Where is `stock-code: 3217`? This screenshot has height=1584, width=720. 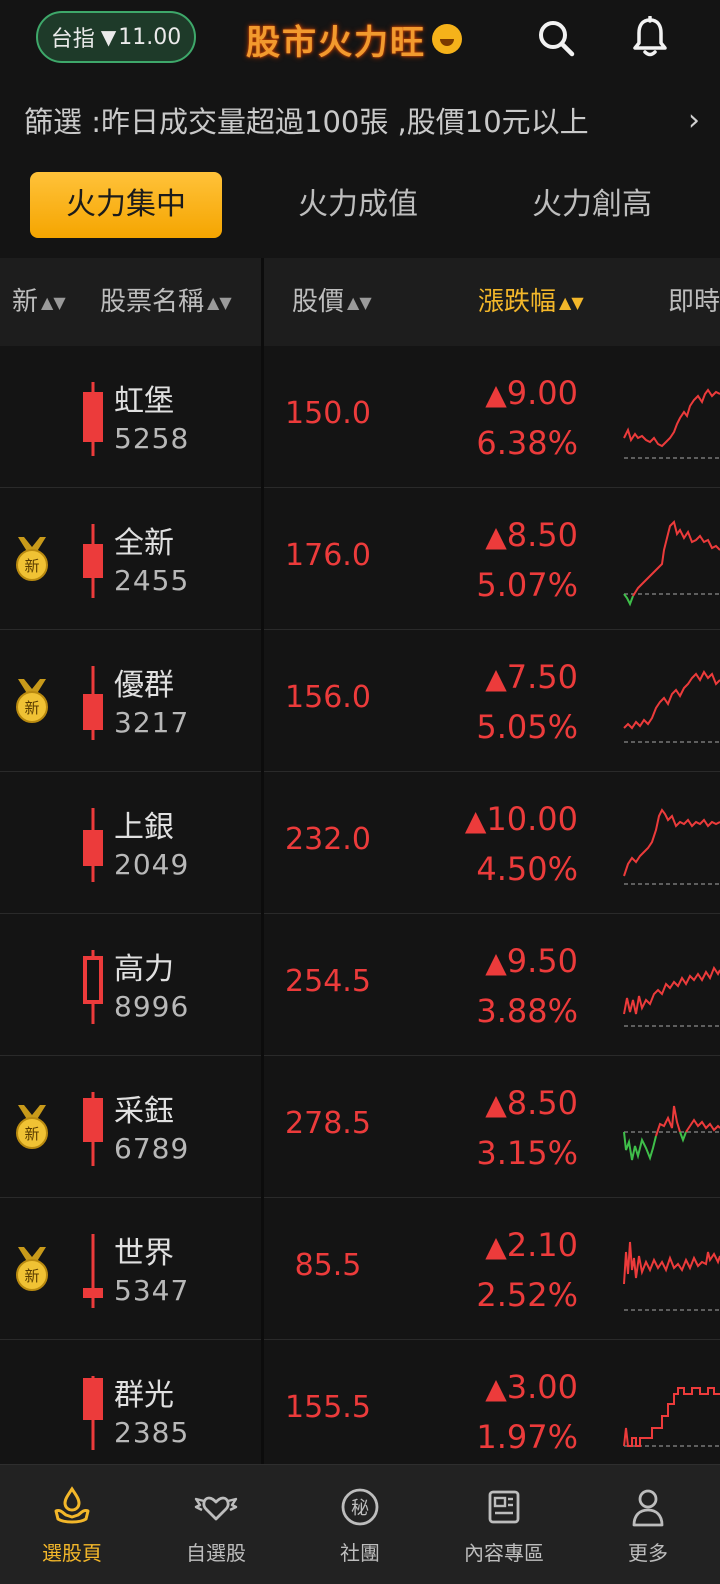
stock-code: 3217 is located at coordinates (152, 722).